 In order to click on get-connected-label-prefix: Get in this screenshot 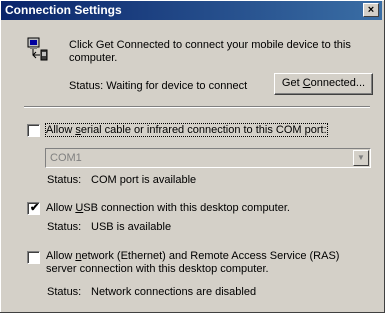, I will do `click(292, 83)`.